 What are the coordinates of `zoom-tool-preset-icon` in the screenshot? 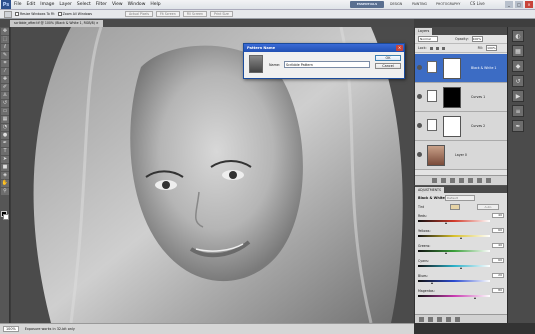 It's located at (8, 14).